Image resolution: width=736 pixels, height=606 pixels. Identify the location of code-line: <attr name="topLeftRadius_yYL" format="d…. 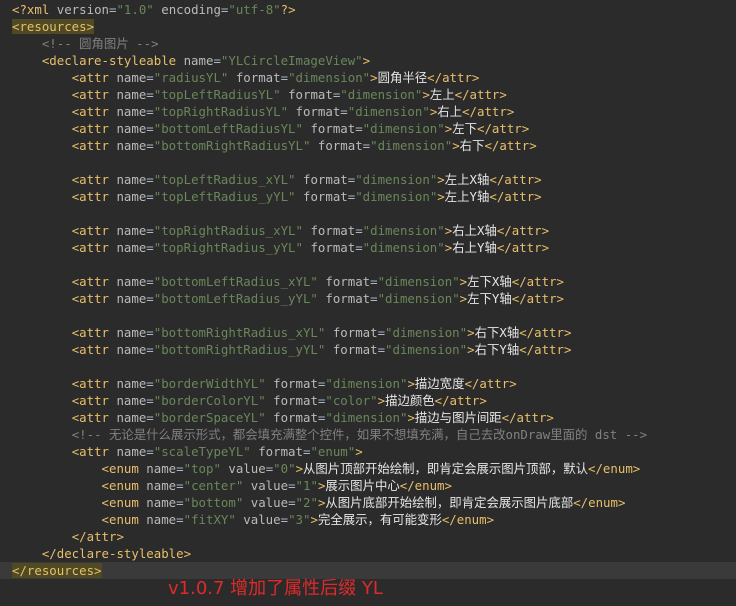
(368, 196).